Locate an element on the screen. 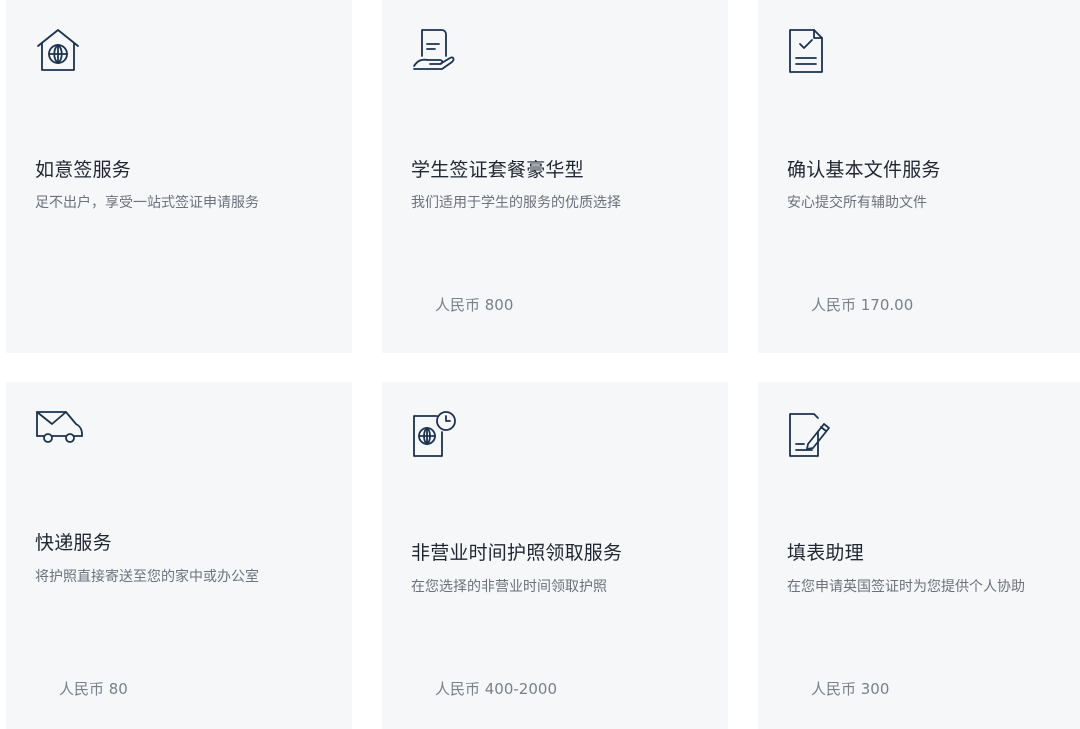  service-title: 非营业时间护照领取服务 is located at coordinates (517, 553).